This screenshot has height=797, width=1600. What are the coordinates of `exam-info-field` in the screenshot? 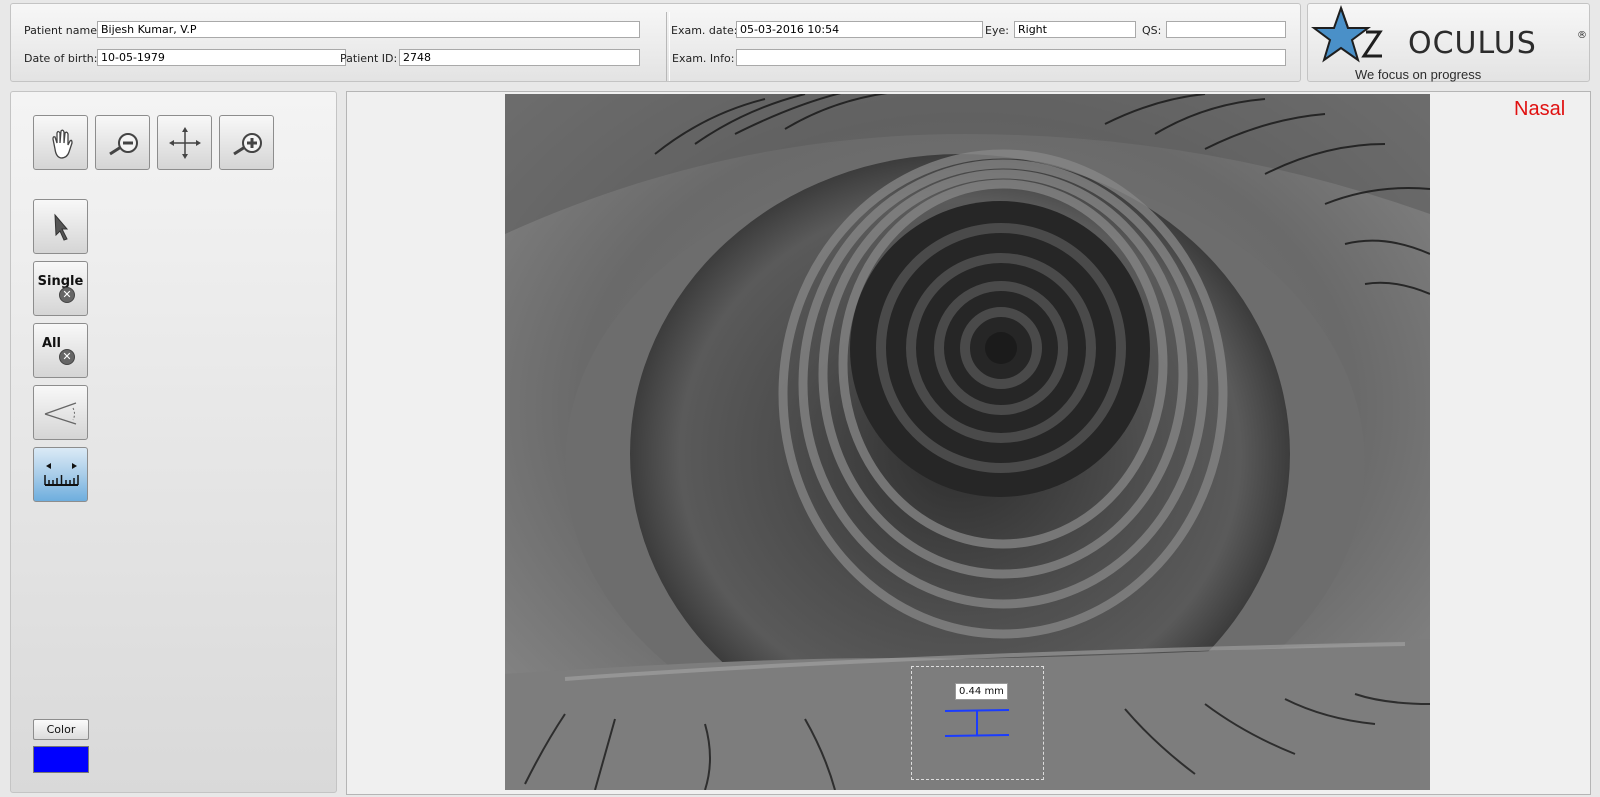 It's located at (1011, 57).